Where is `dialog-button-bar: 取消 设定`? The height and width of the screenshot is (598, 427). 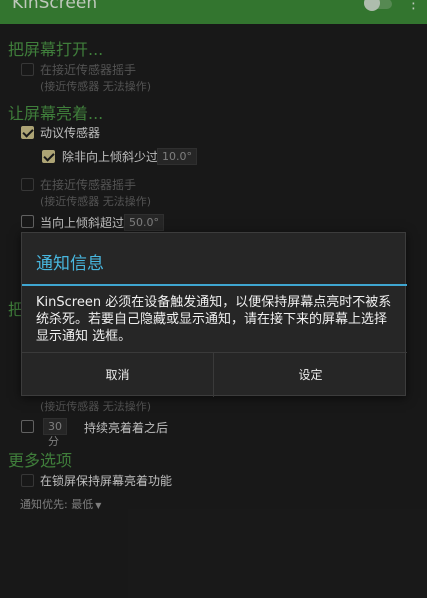
dialog-button-bar: 取消 设定 is located at coordinates (214, 374).